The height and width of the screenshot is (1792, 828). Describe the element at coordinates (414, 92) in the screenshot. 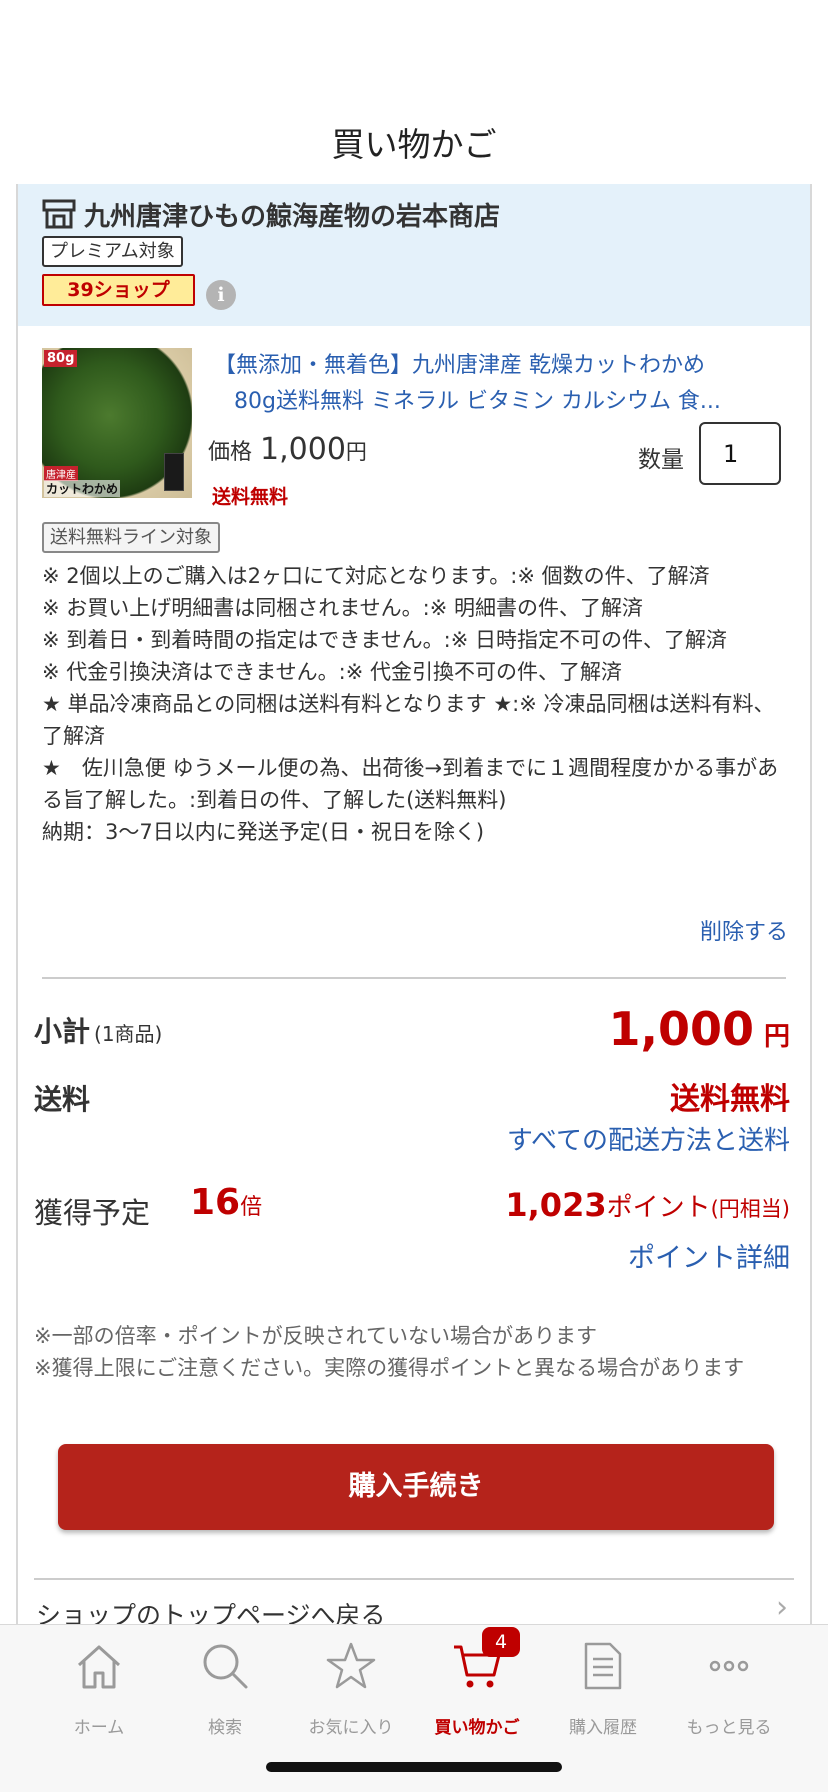

I see `app-header: 買い物かご` at that location.